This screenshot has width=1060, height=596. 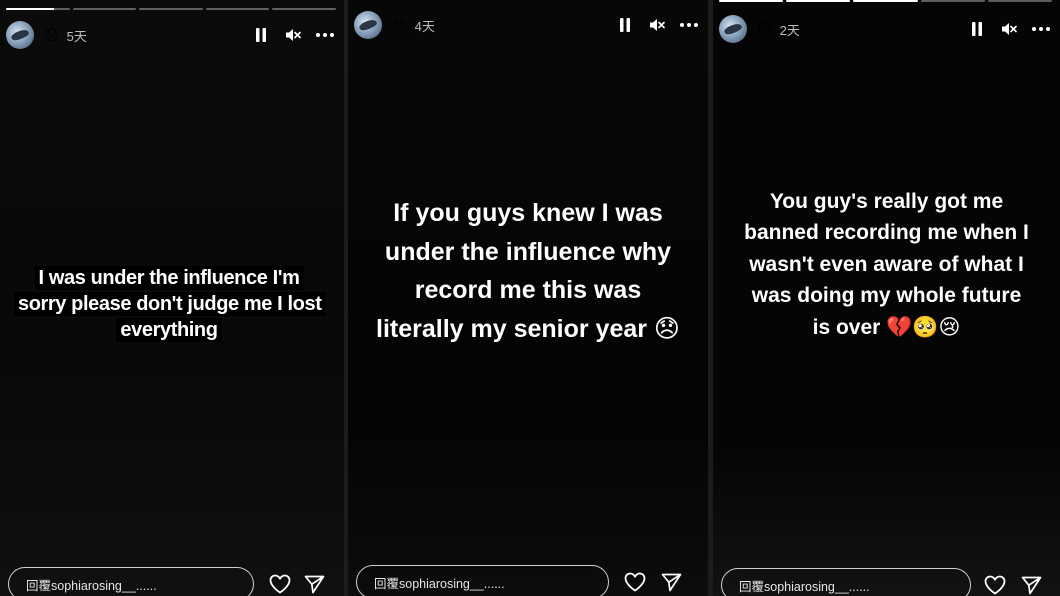 What do you see at coordinates (76, 36) in the screenshot?
I see `post-time: 5天` at bounding box center [76, 36].